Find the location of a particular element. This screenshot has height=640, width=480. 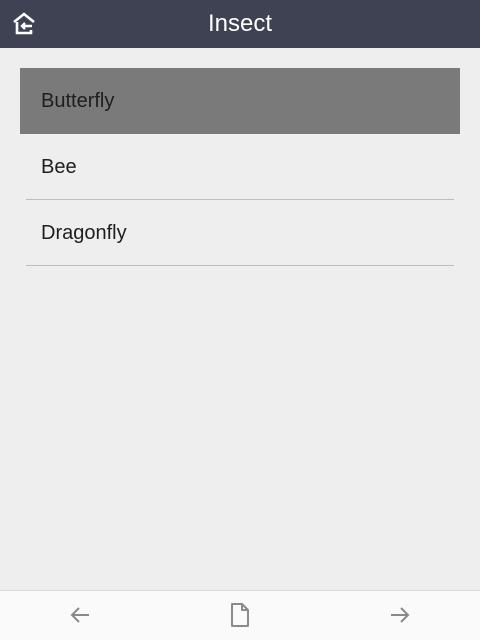

forward-button is located at coordinates (400, 615).